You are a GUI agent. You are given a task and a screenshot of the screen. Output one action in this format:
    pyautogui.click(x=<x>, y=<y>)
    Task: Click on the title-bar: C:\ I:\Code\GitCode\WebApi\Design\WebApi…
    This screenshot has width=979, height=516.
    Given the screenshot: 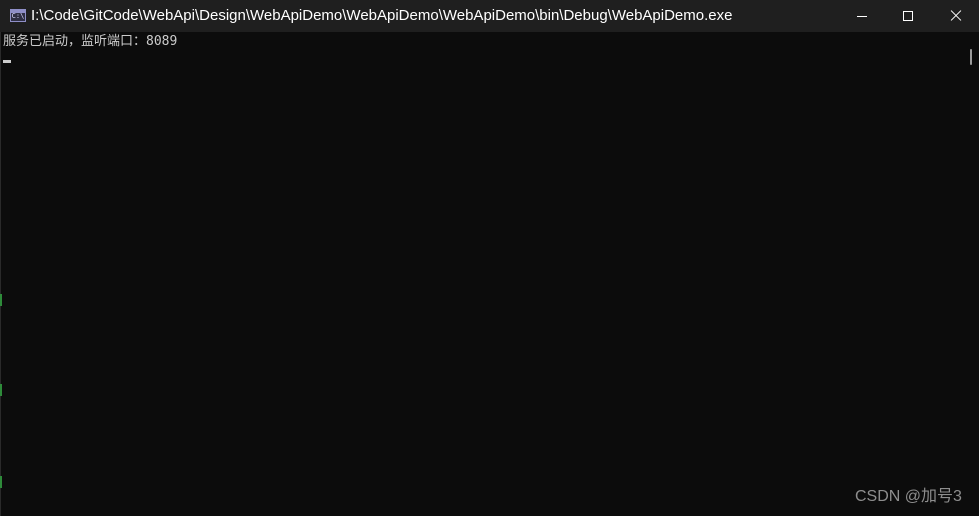 What is the action you would take?
    pyautogui.click(x=489, y=16)
    